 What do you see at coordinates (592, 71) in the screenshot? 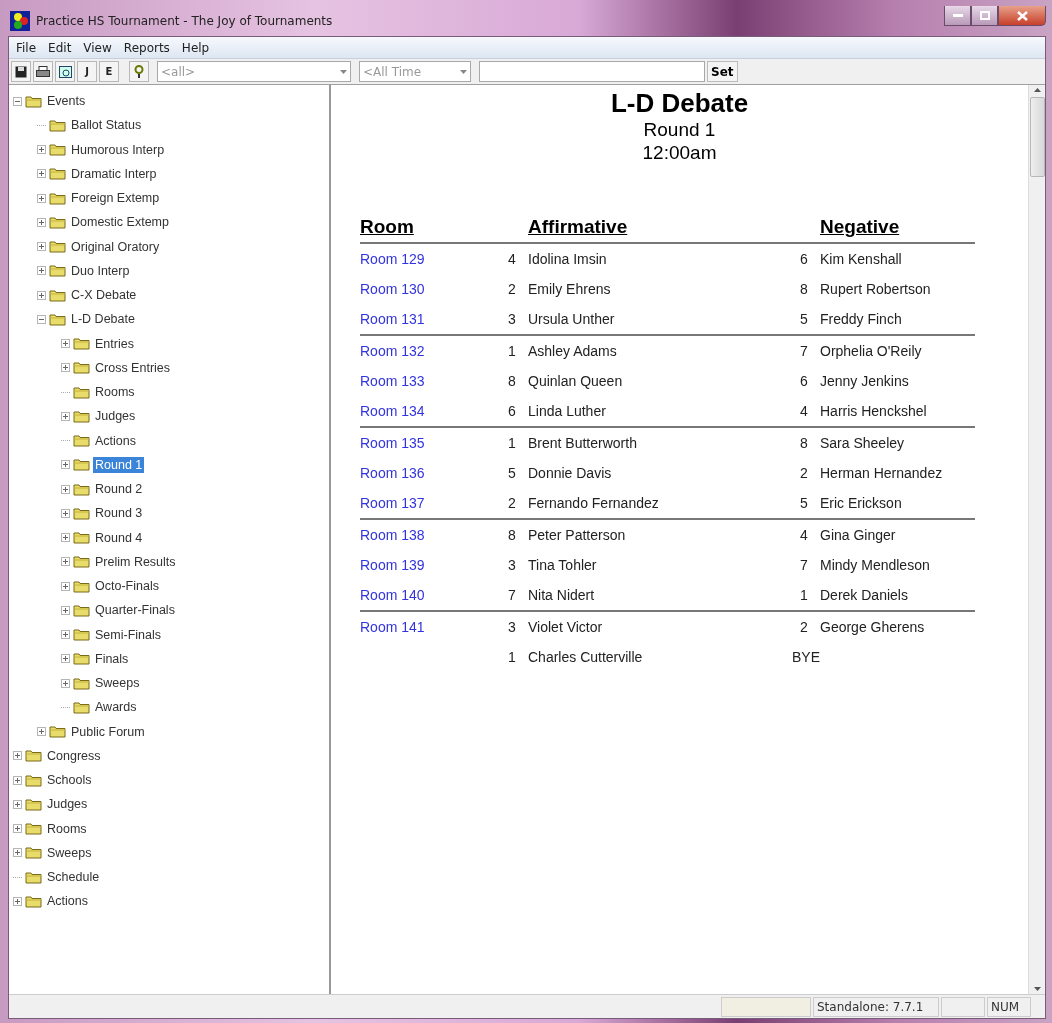
I see `filter-field` at bounding box center [592, 71].